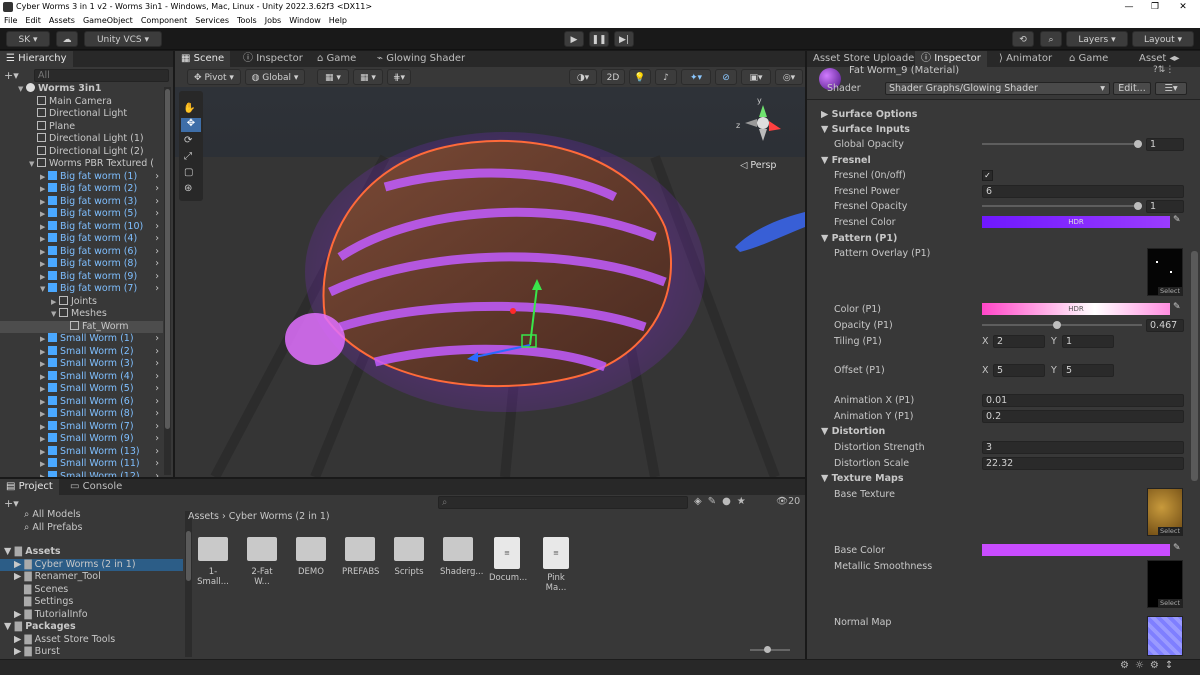 Image resolution: width=1200 pixels, height=675 pixels. What do you see at coordinates (81, 364) in the screenshot?
I see `hierarchy-row: ▶ Small Worm (3) ›` at bounding box center [81, 364].